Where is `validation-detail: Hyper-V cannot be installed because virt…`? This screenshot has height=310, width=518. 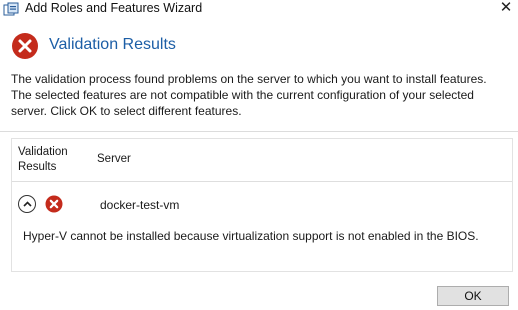
validation-detail: Hyper-V cannot be installed because virt… is located at coordinates (251, 236).